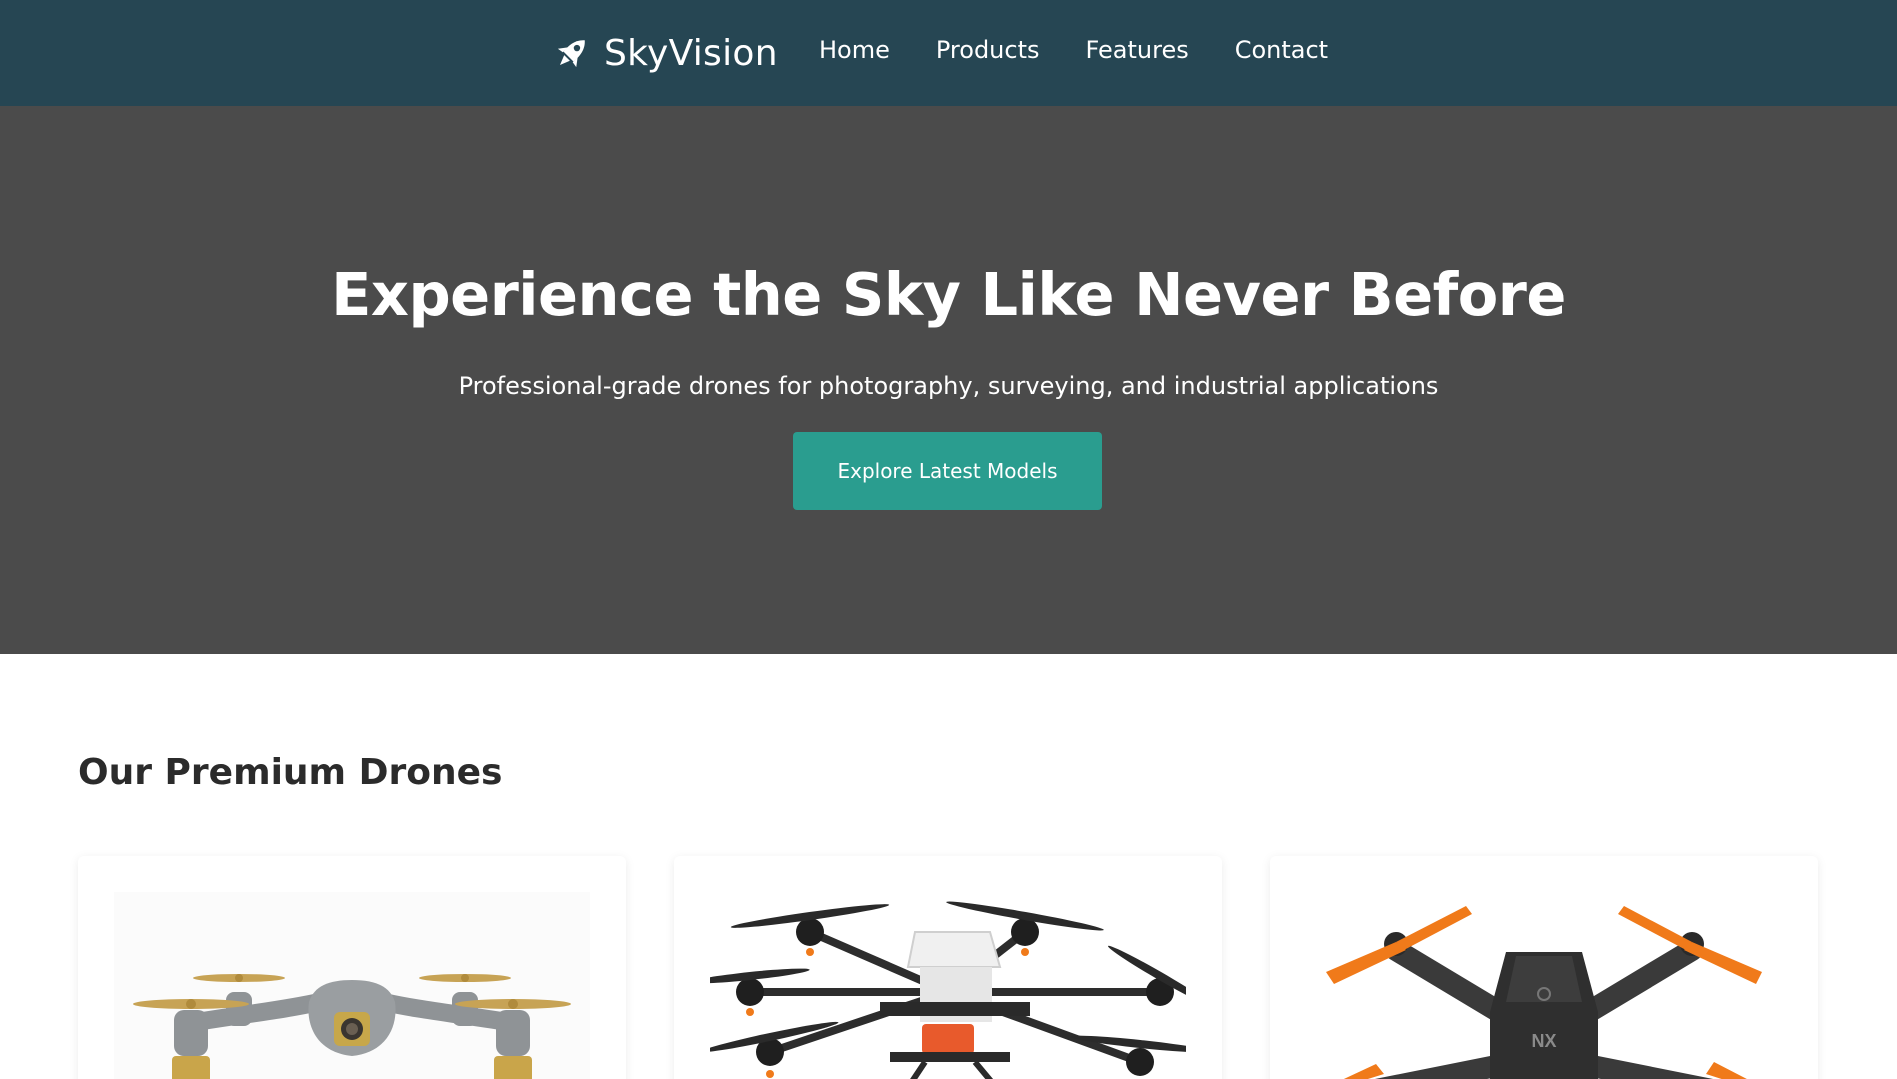 The width and height of the screenshot is (1897, 1079). I want to click on product-card: NX, so click(1544, 967).